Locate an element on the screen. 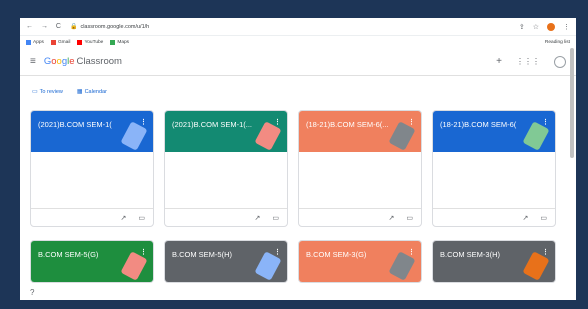 The image size is (588, 309). class-card: (18-21)B.COM SEM-6(... ⋮ ↗ ▭ is located at coordinates (360, 168).